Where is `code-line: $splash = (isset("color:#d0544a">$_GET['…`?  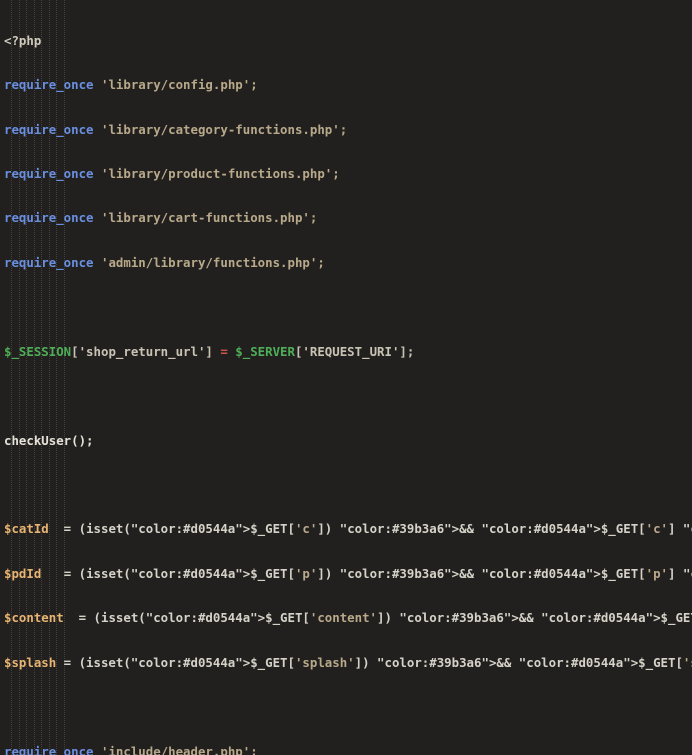 code-line: $splash = (isset("color:#d0544a">$_GET['… is located at coordinates (348, 662).